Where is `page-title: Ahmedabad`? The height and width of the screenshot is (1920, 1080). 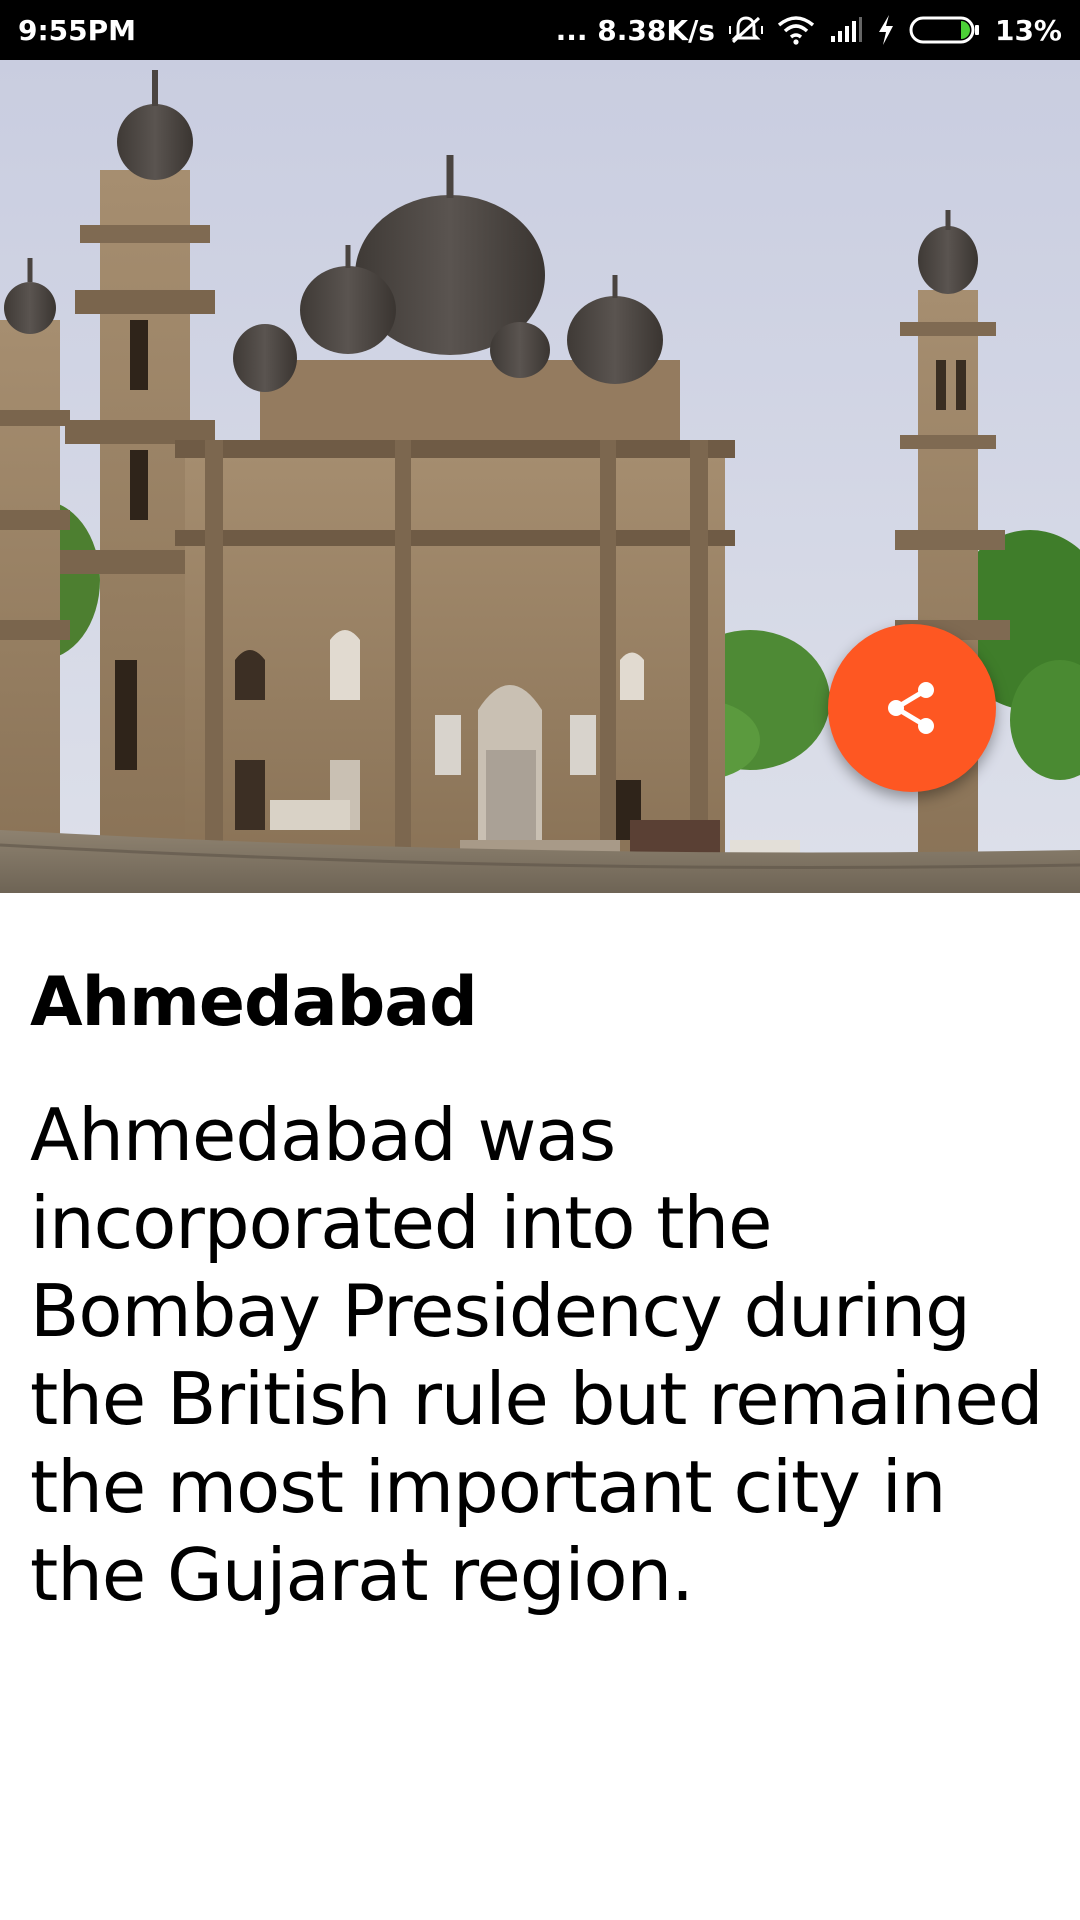 page-title: Ahmedabad is located at coordinates (254, 1002).